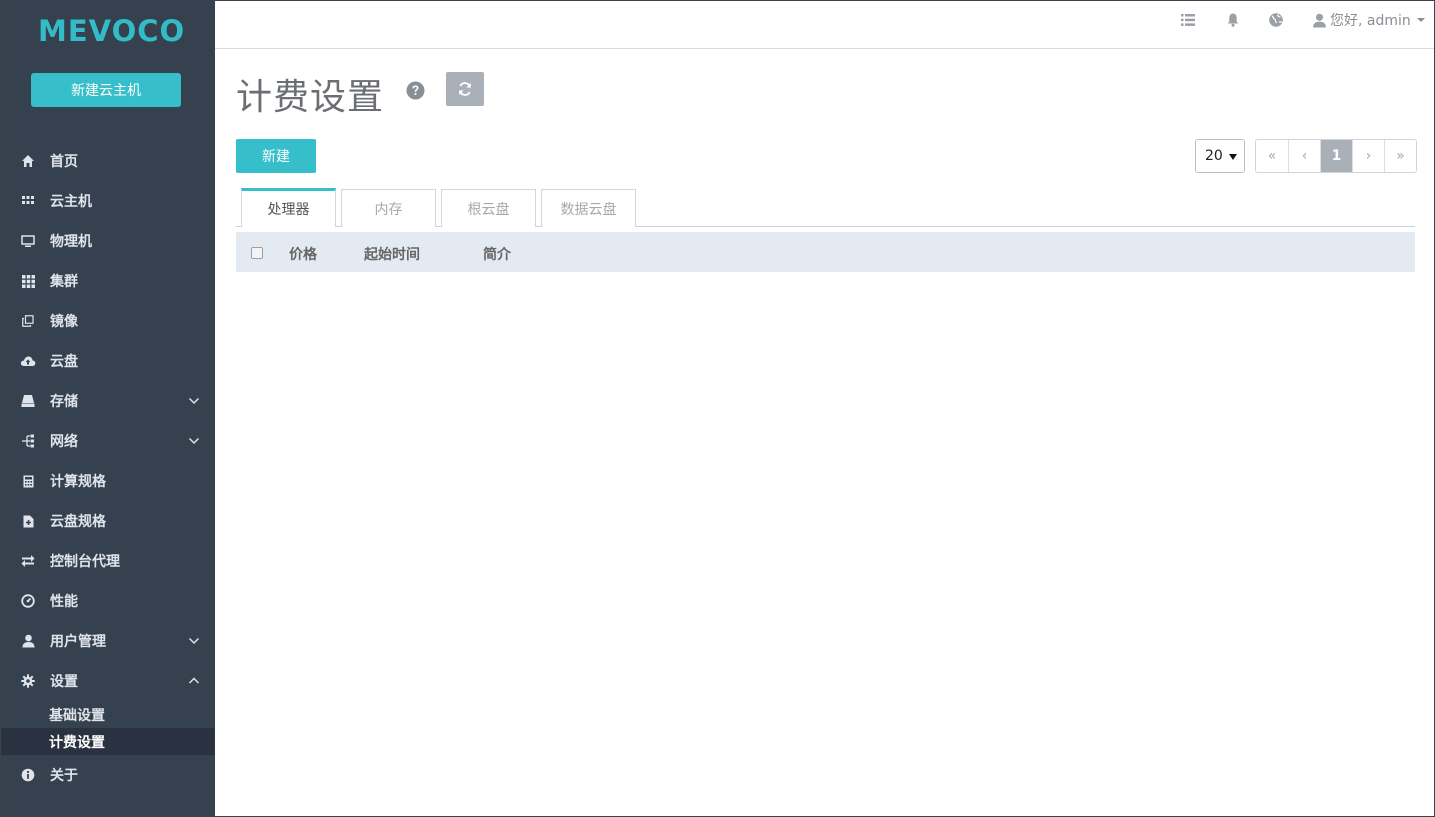 Image resolution: width=1435 pixels, height=817 pixels. Describe the element at coordinates (107, 441) in the screenshot. I see `sidebar-item-network: 网络` at that location.